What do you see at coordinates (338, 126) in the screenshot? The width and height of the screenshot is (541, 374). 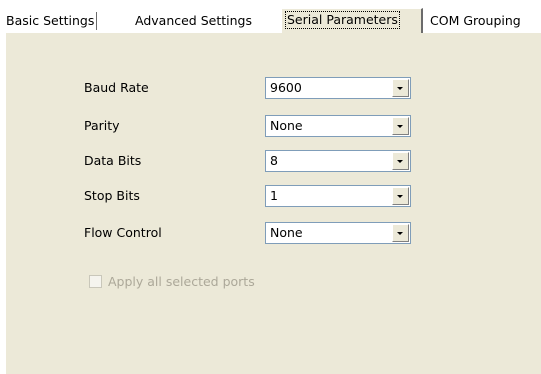 I see `parity-select: None` at bounding box center [338, 126].